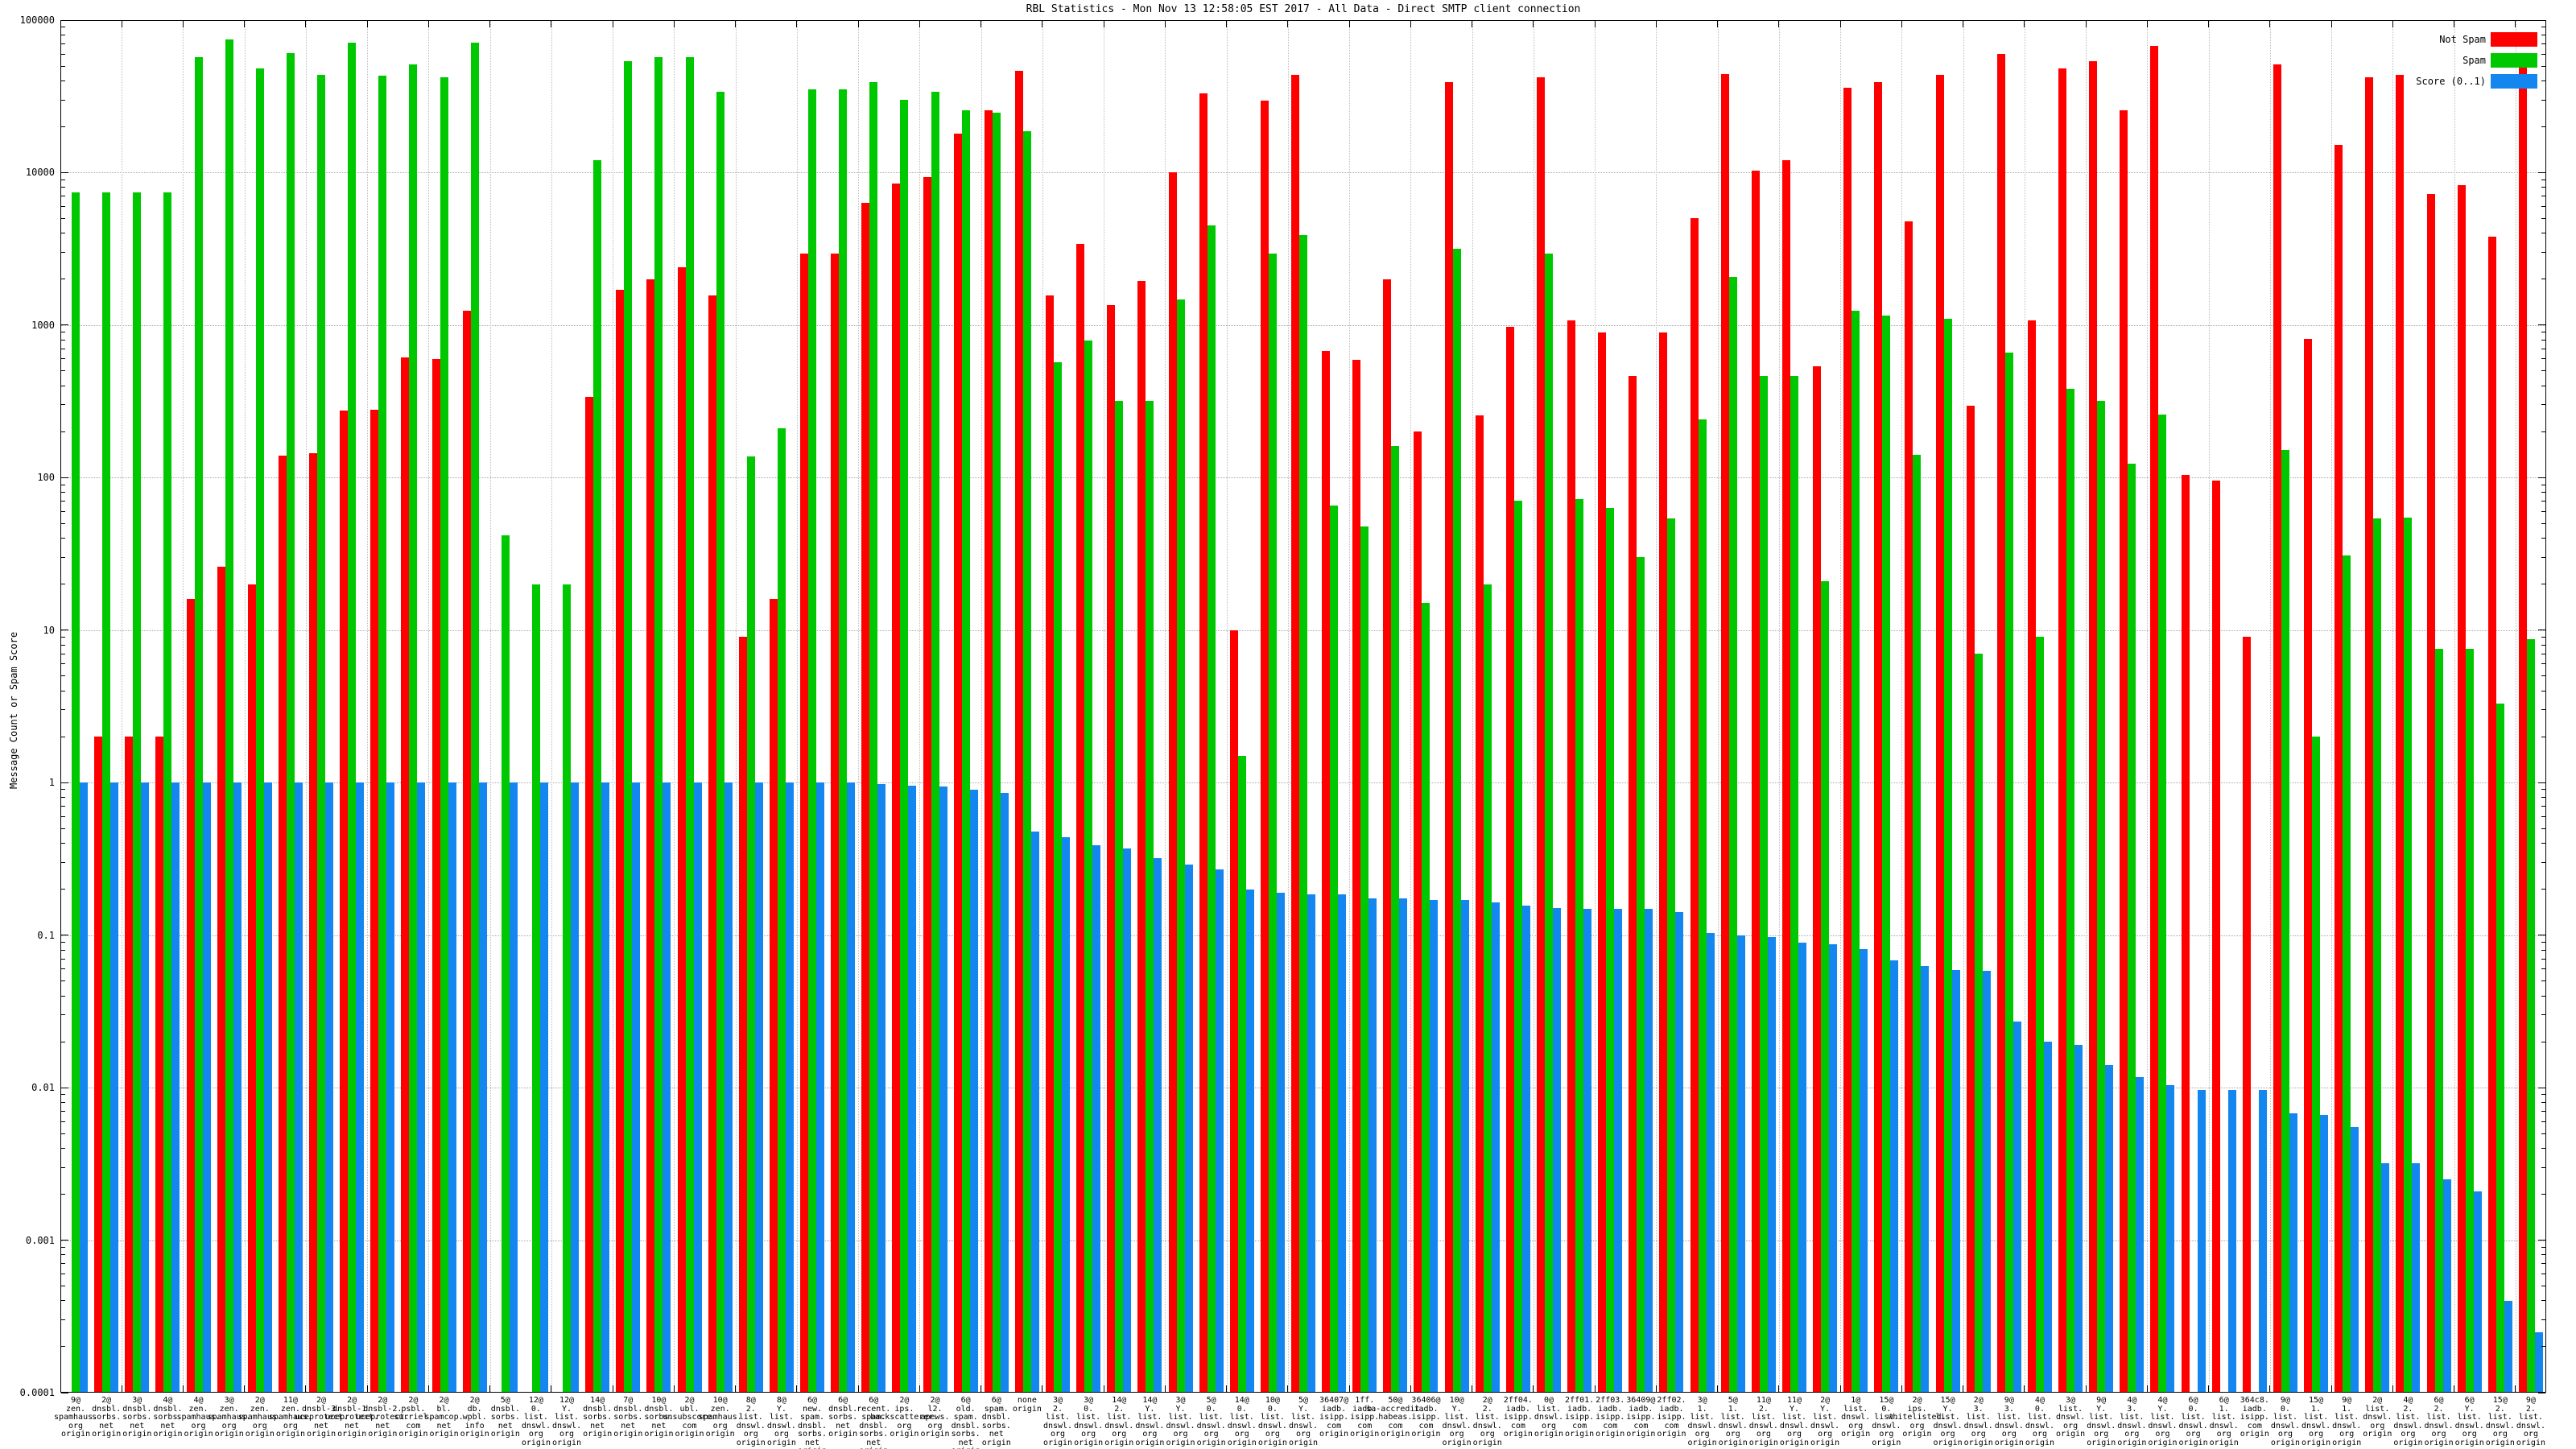  Describe the element at coordinates (1426, 1417) in the screenshot. I see `x-tick-label: 36406@ iadb. isipp. com origin` at that location.